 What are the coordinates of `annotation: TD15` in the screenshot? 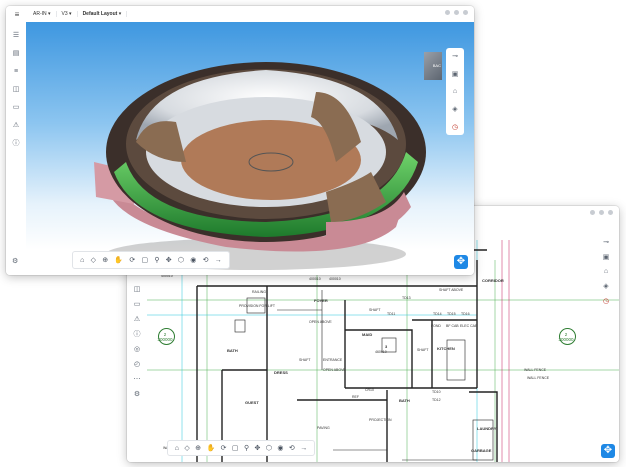 It's located at (451, 314).